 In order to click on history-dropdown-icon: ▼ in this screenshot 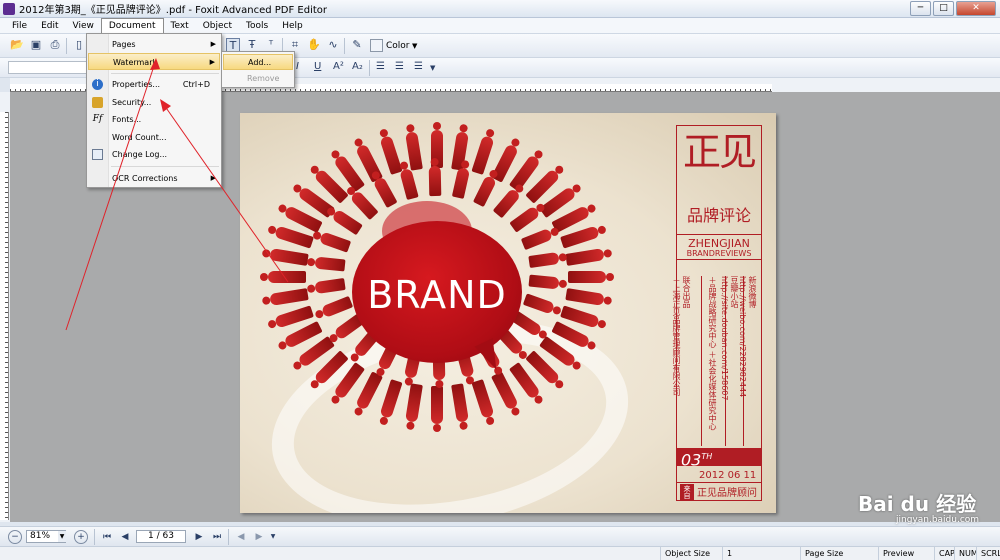, I will do `click(273, 537)`.